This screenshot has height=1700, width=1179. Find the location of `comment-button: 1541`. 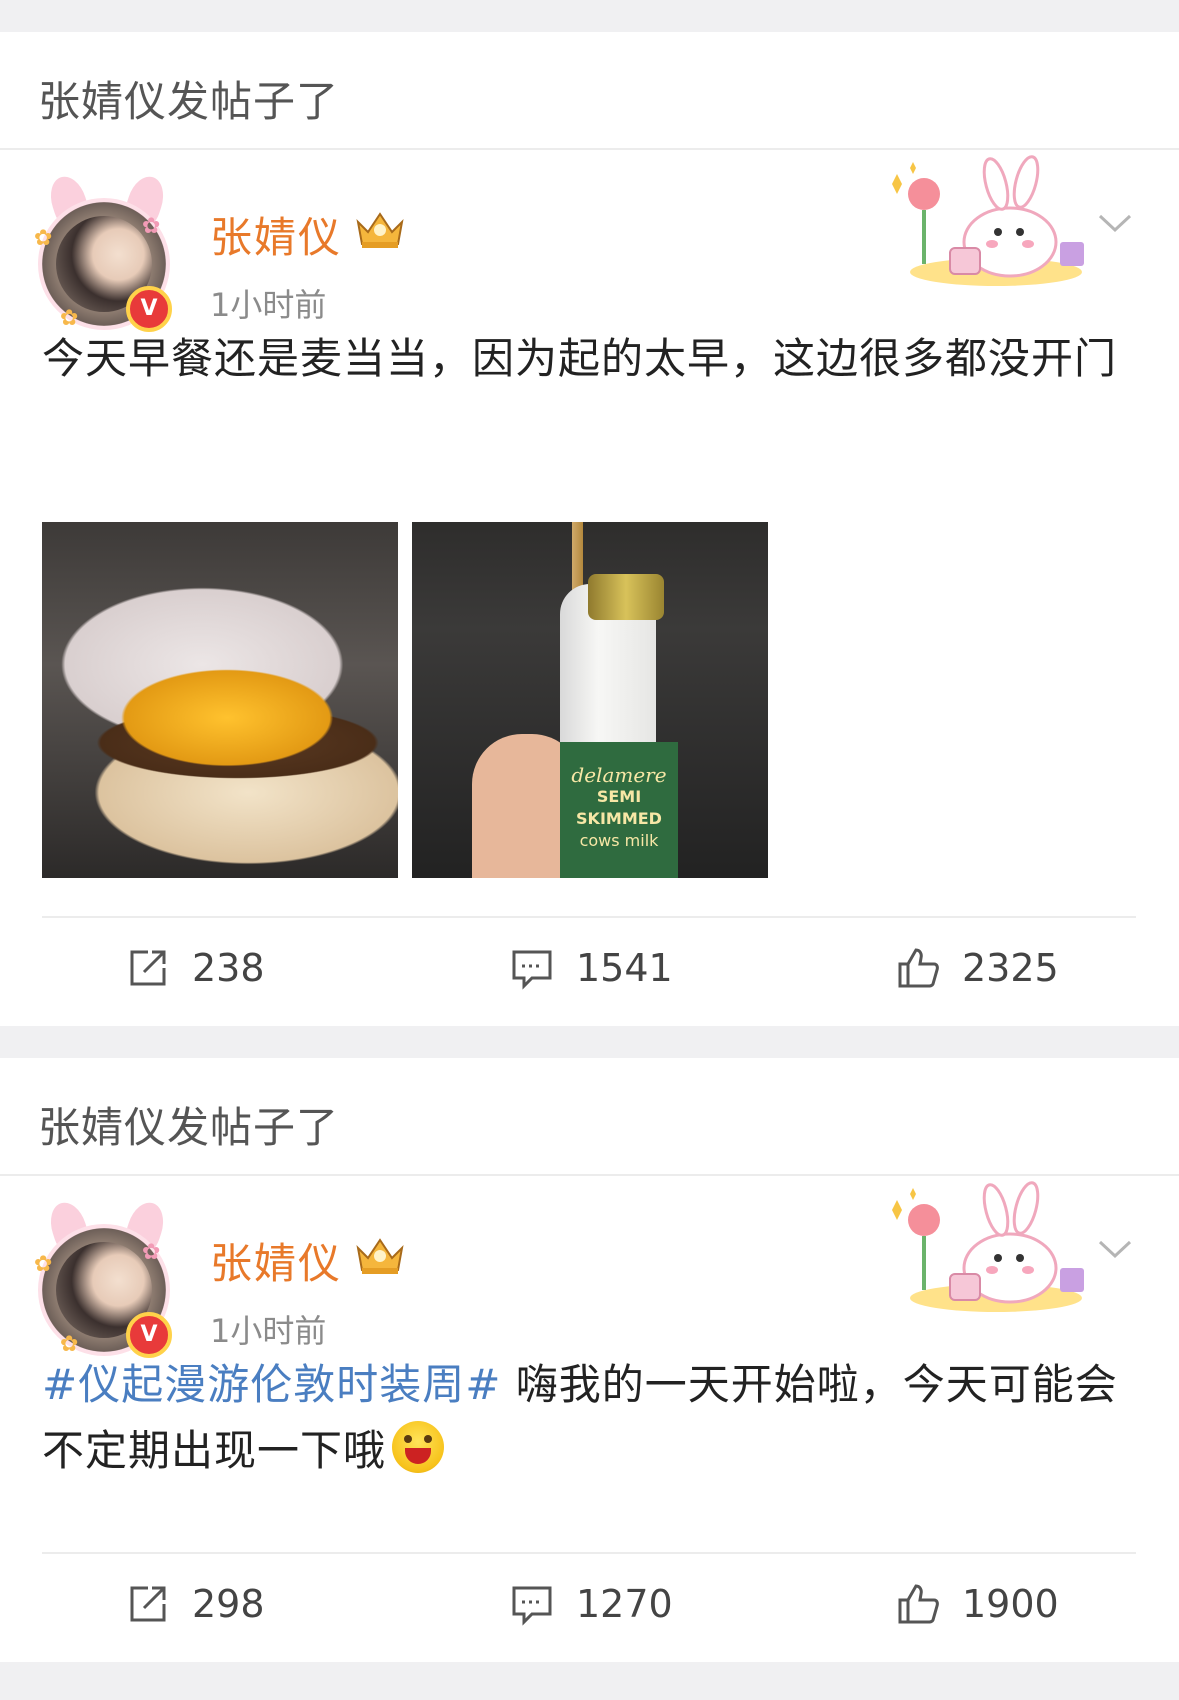

comment-button: 1541 is located at coordinates (591, 968).